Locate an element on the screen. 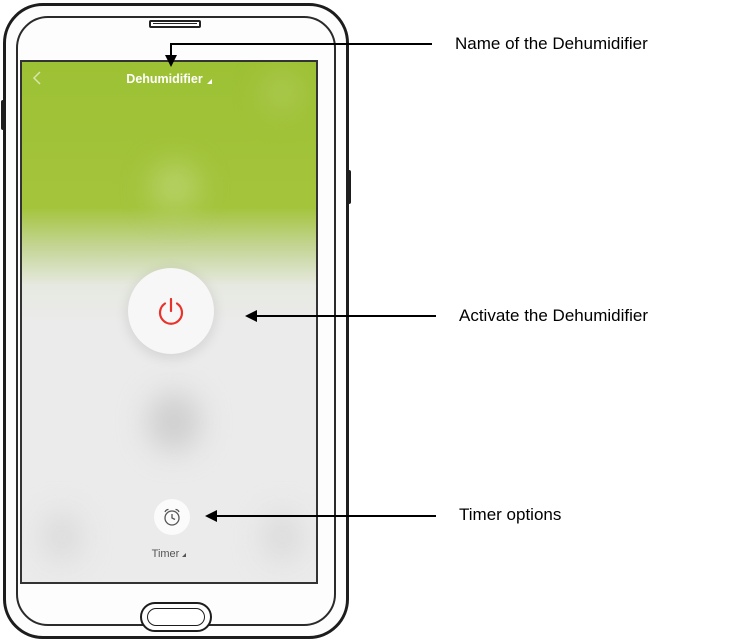  power-icon is located at coordinates (171, 311).